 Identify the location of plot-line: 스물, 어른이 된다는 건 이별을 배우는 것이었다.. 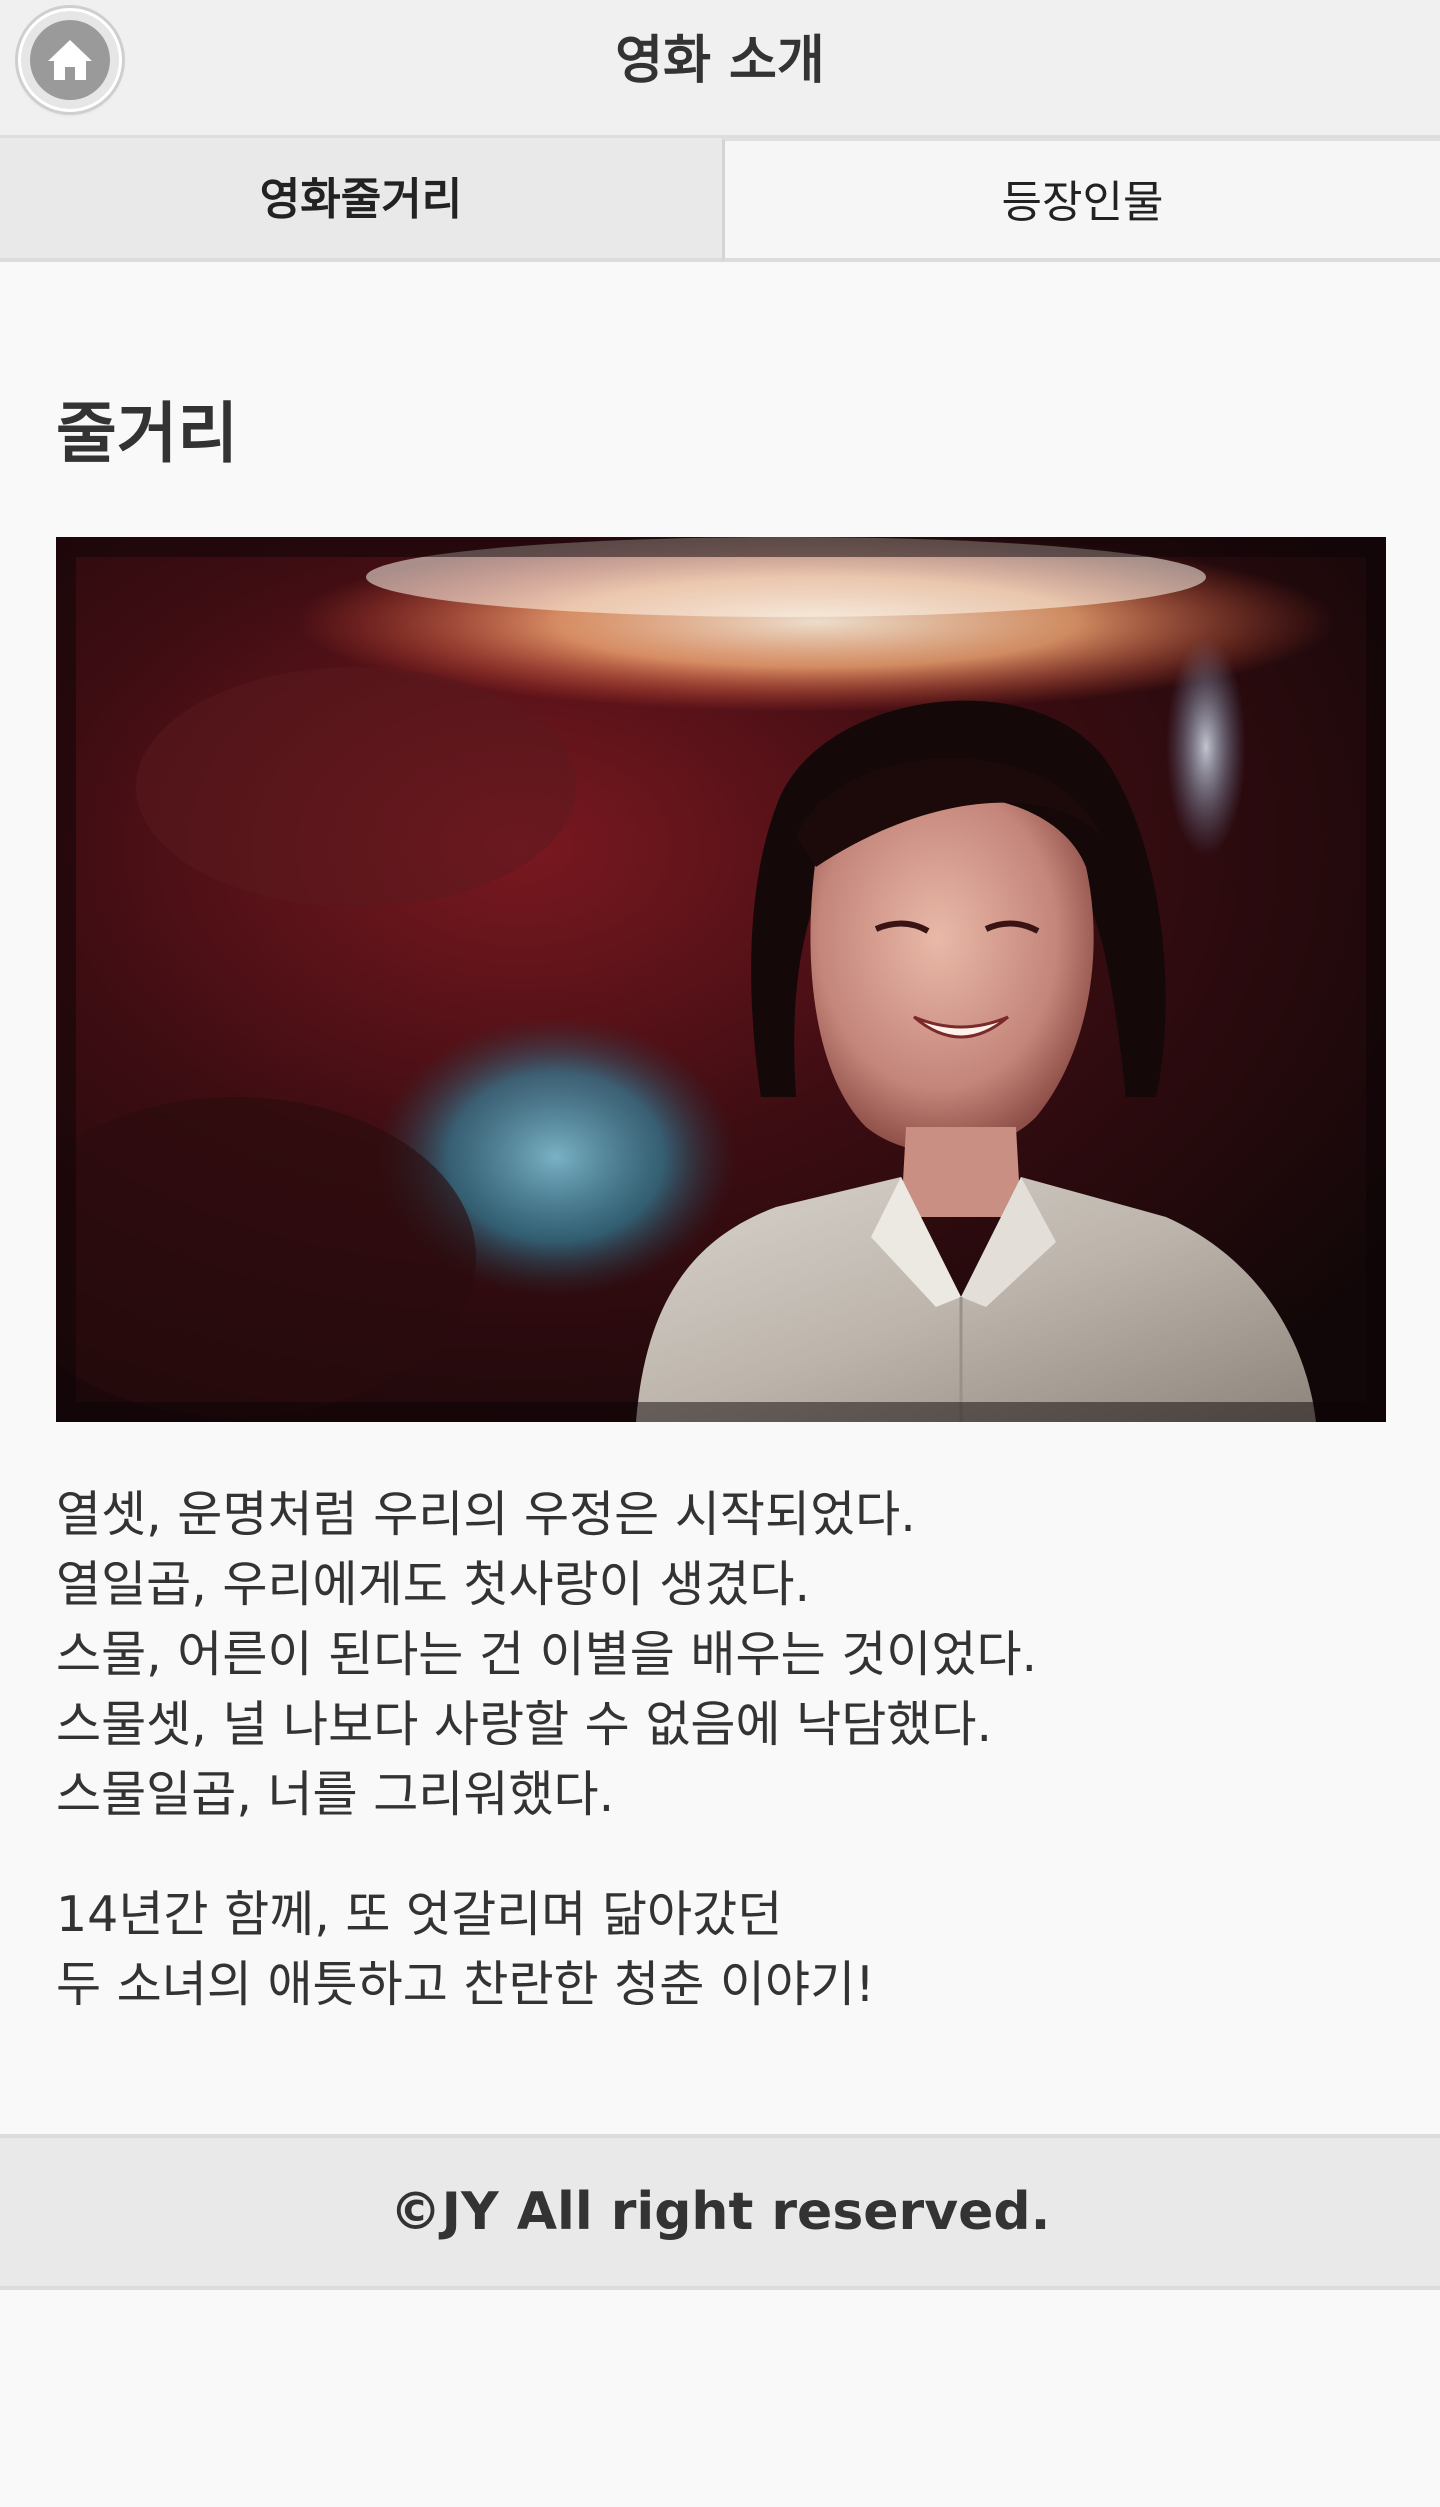
(547, 1654).